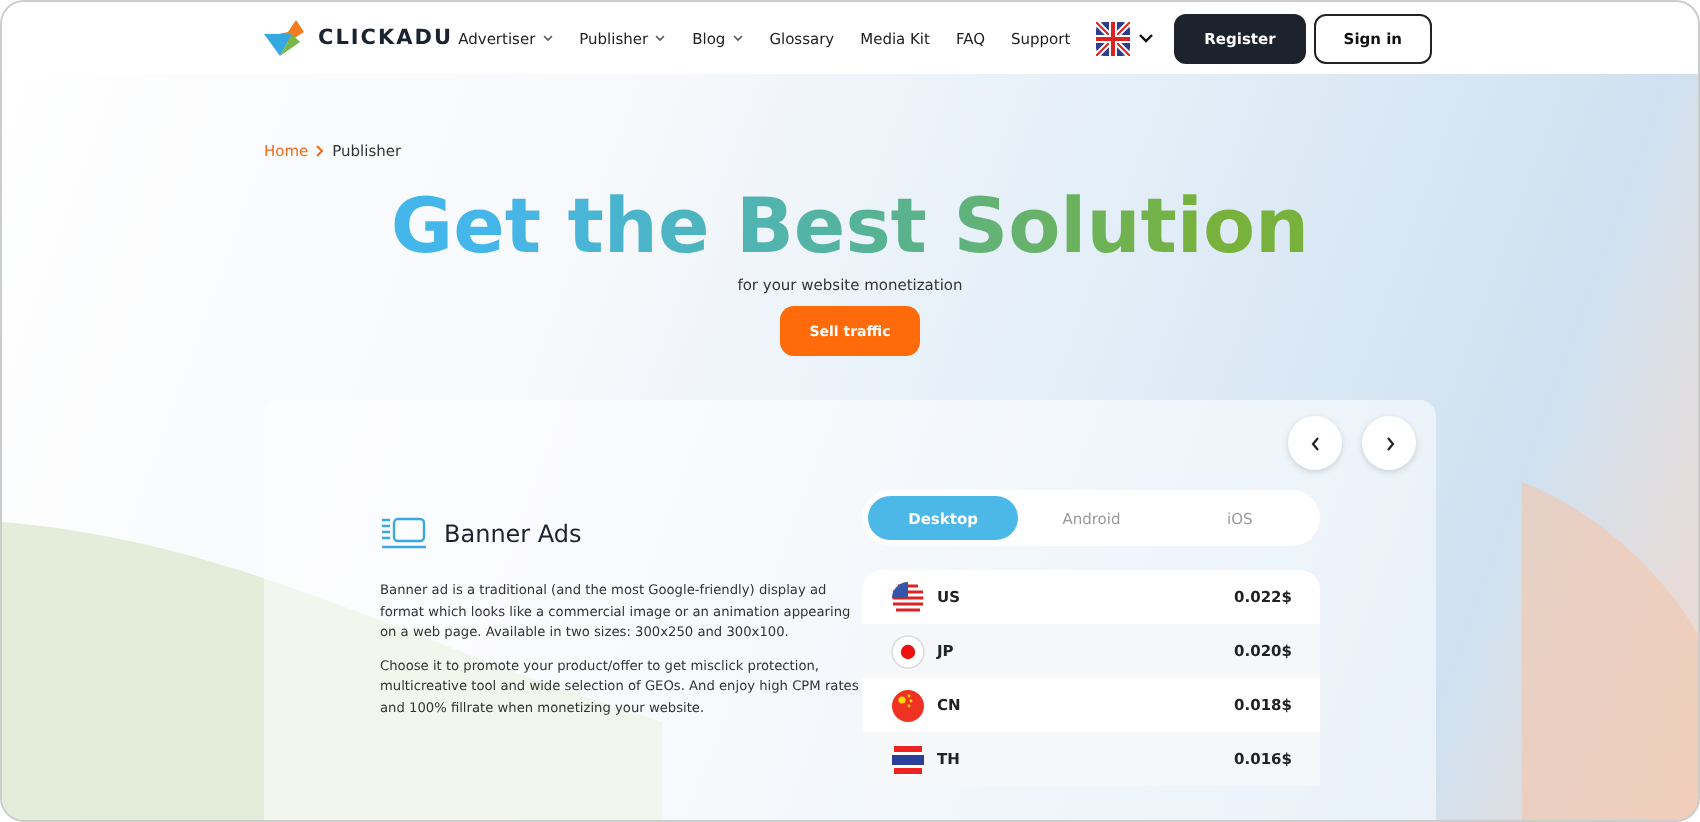 The height and width of the screenshot is (822, 1700). Describe the element at coordinates (386, 38) in the screenshot. I see `logo-text: CLICKADU` at that location.